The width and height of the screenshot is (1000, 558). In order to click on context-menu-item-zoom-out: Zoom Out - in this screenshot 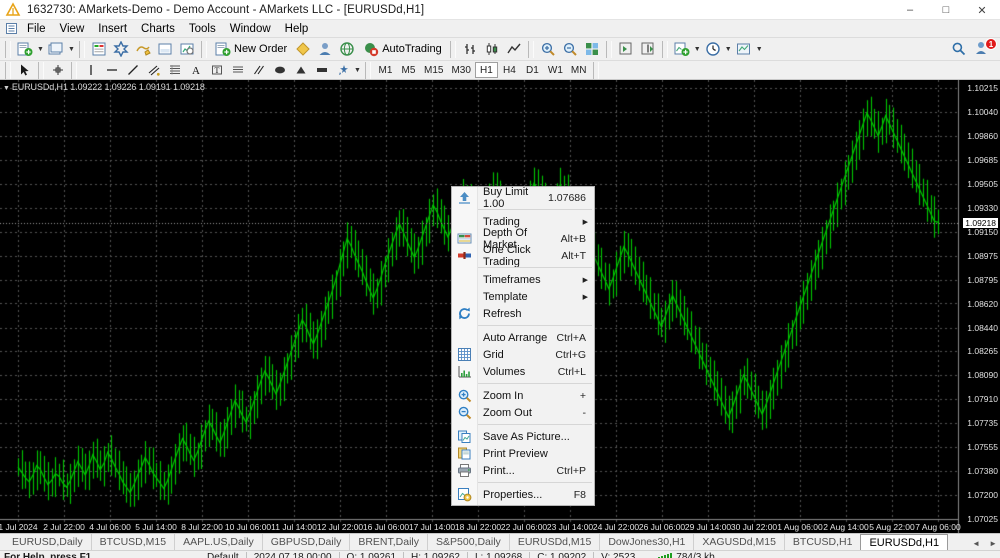, I will do `click(523, 412)`.